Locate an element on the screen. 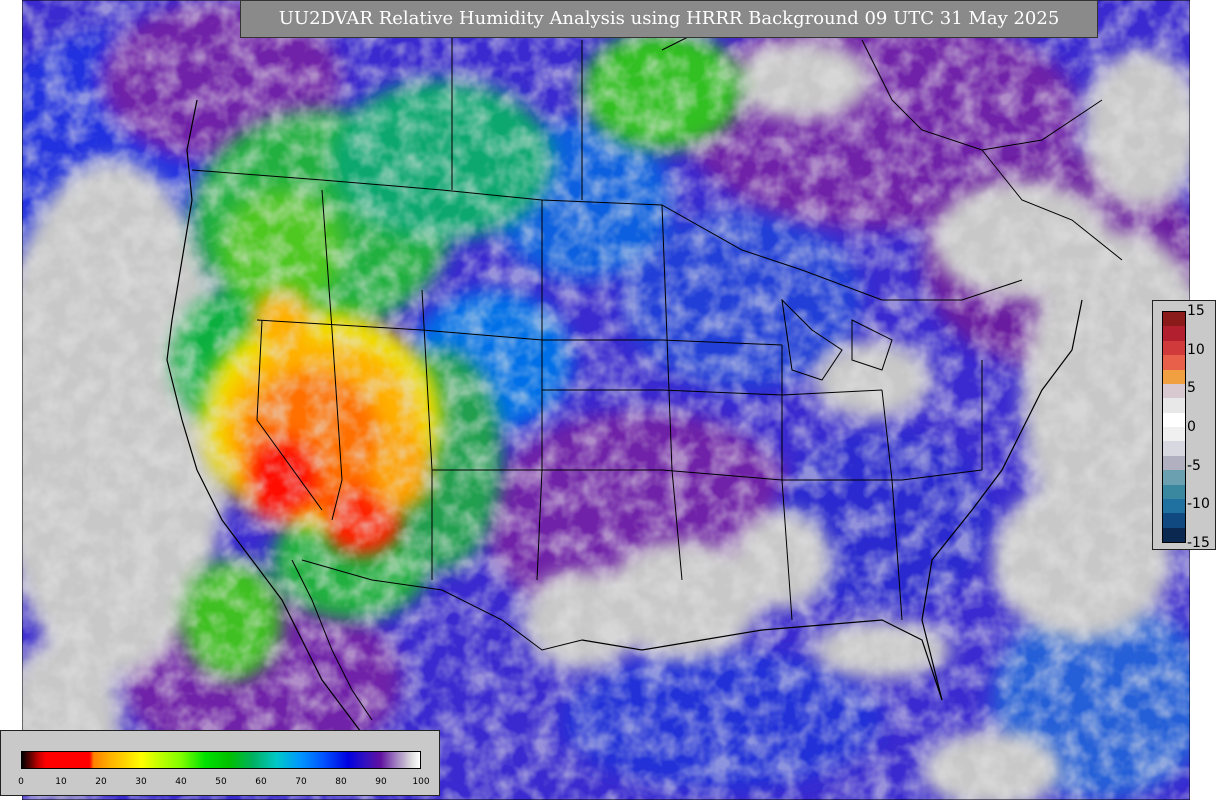 The width and height of the screenshot is (1216, 800). rh-tick-label: 30 is located at coordinates (141, 782).